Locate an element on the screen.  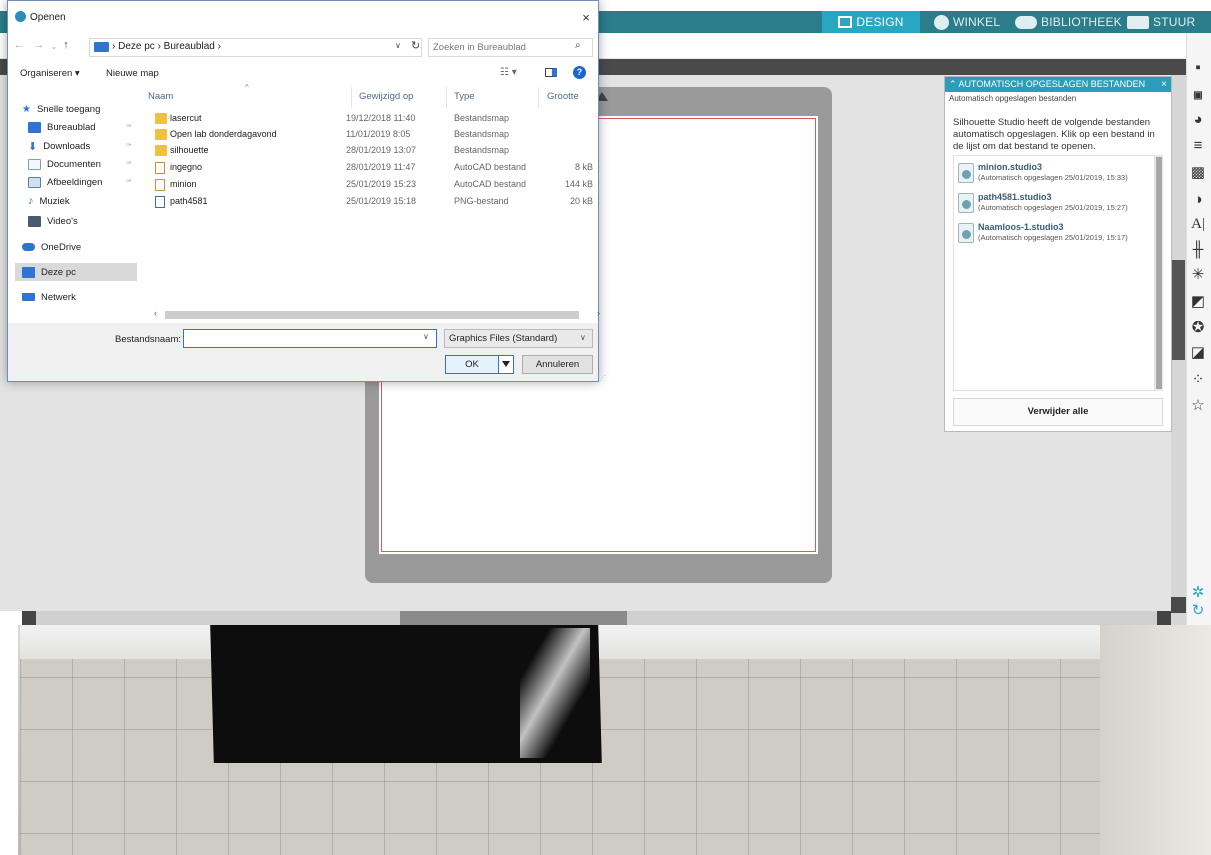
filename-input is located at coordinates (299, 338).